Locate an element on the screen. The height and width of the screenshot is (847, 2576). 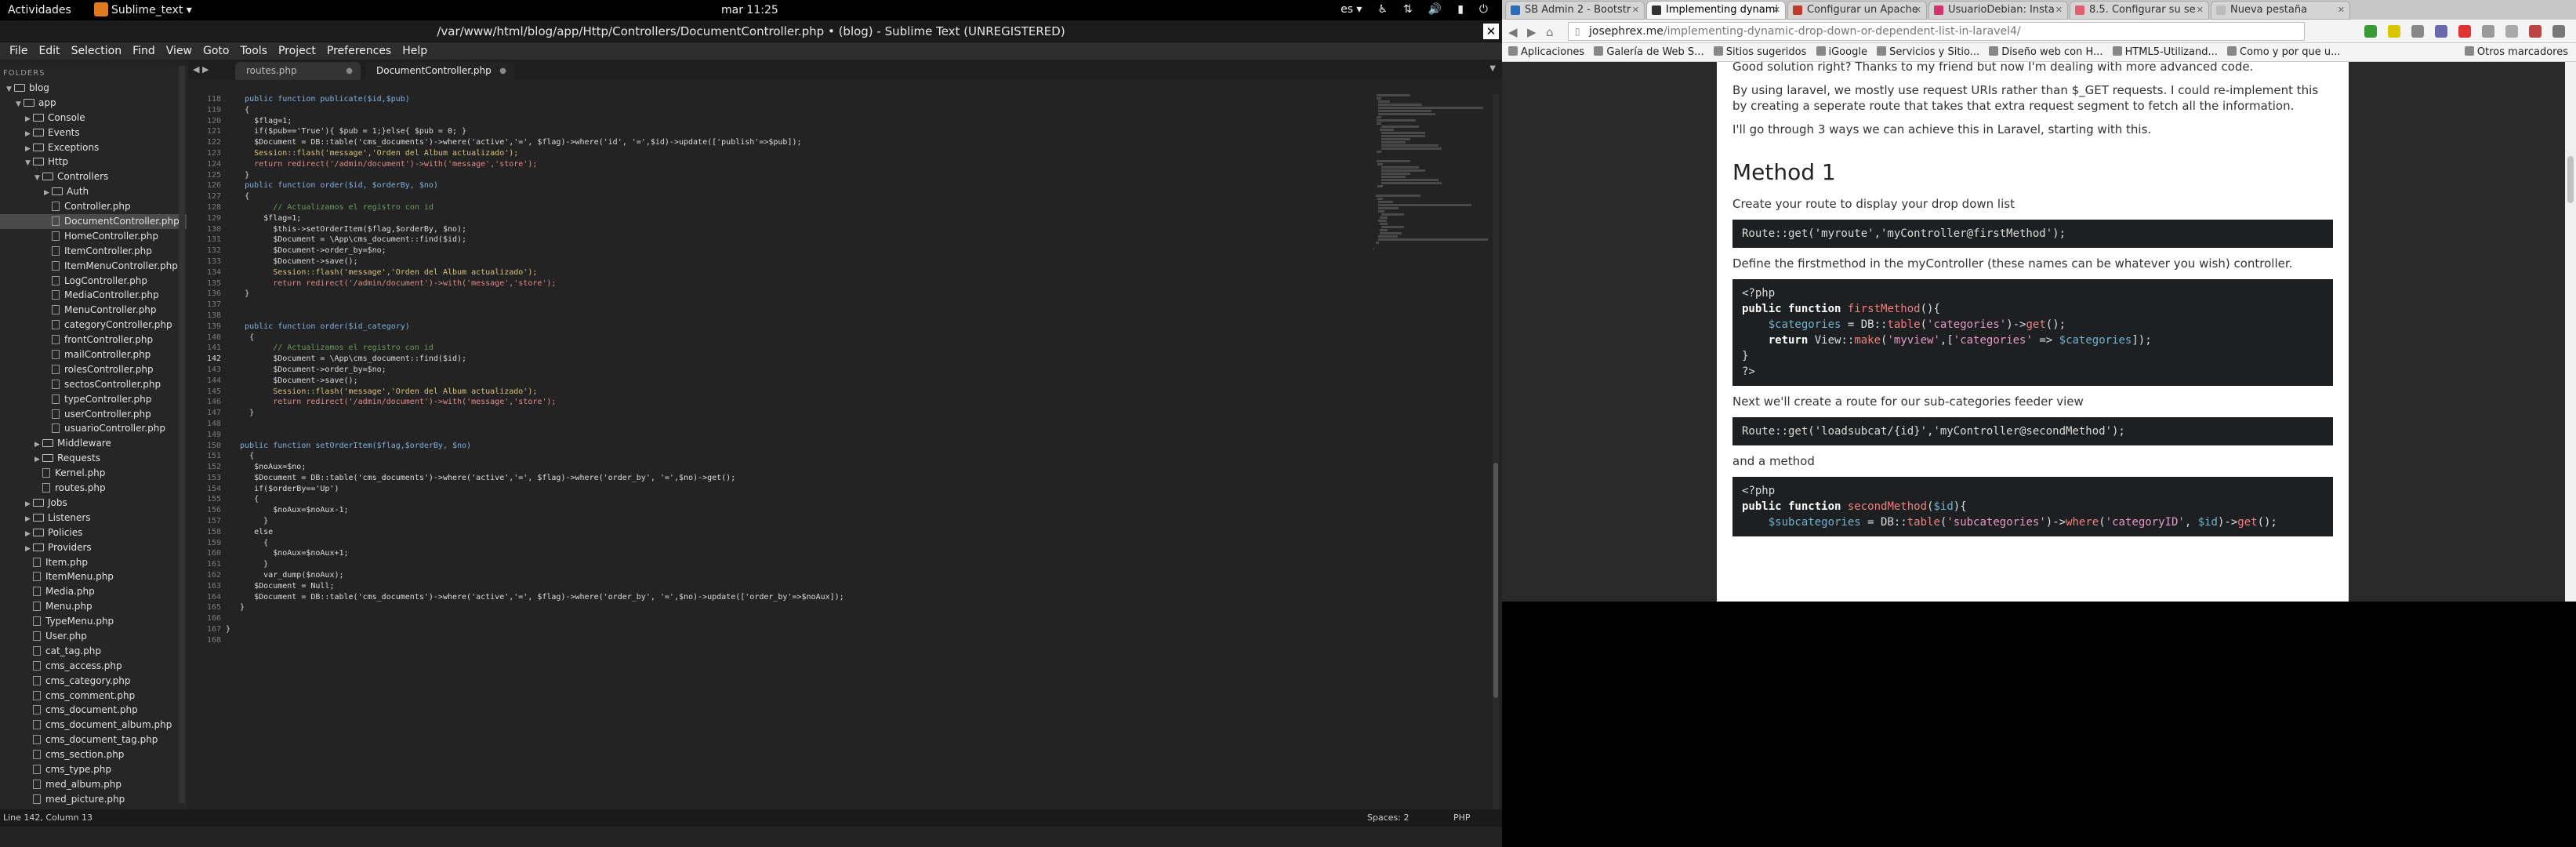
close-window-button: ✕ is located at coordinates (1491, 31).